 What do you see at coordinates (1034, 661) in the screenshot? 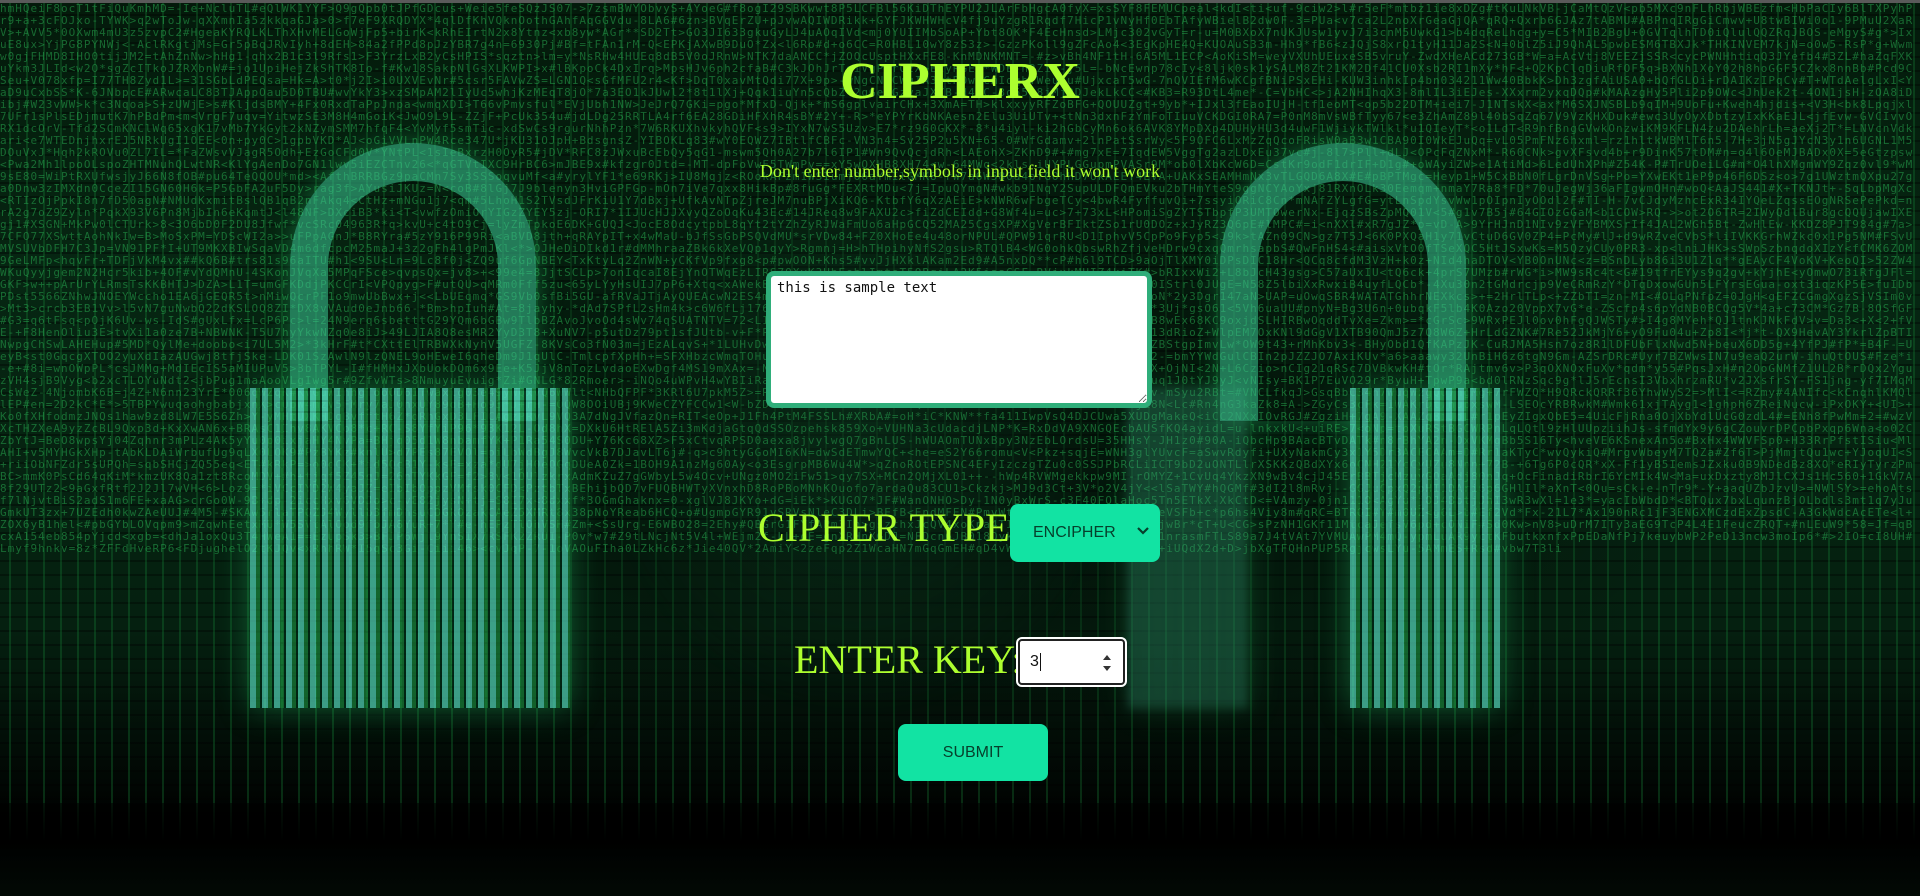
I see `key-value: 3` at bounding box center [1034, 661].